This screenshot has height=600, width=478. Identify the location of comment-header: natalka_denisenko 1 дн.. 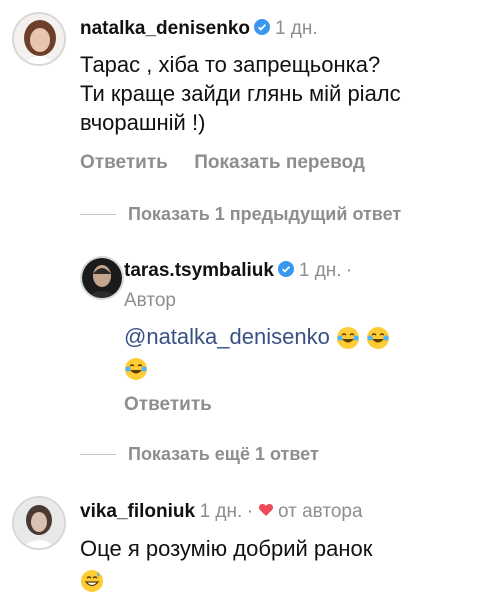
(199, 29).